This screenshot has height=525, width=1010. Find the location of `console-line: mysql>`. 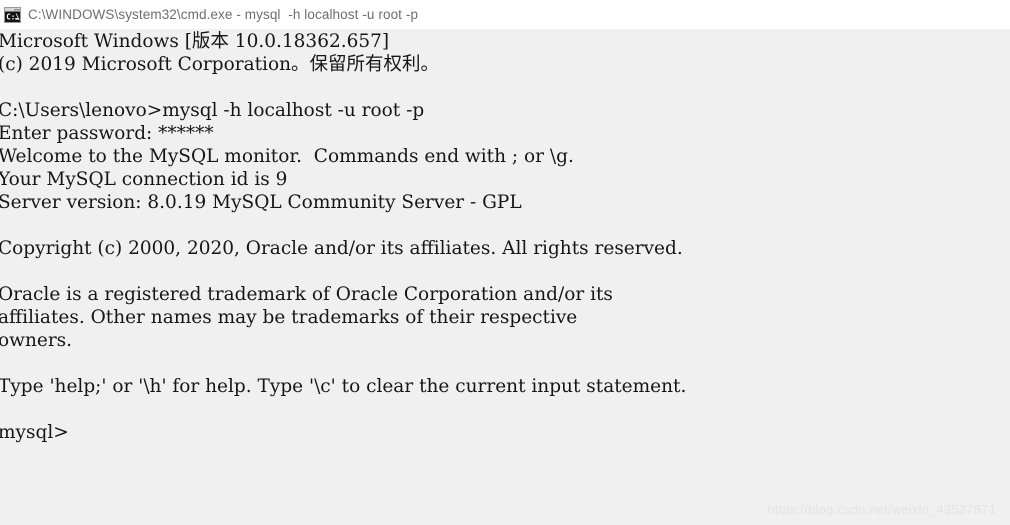

console-line: mysql> is located at coordinates (34, 432).